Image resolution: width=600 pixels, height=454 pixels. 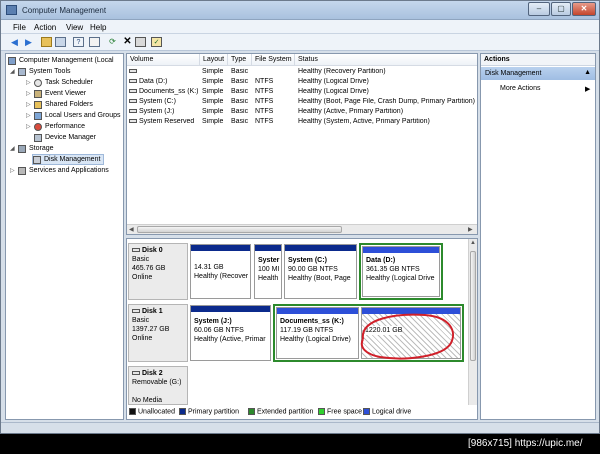 What do you see at coordinates (182, 411) in the screenshot?
I see `primary-partition-swatch` at bounding box center [182, 411].